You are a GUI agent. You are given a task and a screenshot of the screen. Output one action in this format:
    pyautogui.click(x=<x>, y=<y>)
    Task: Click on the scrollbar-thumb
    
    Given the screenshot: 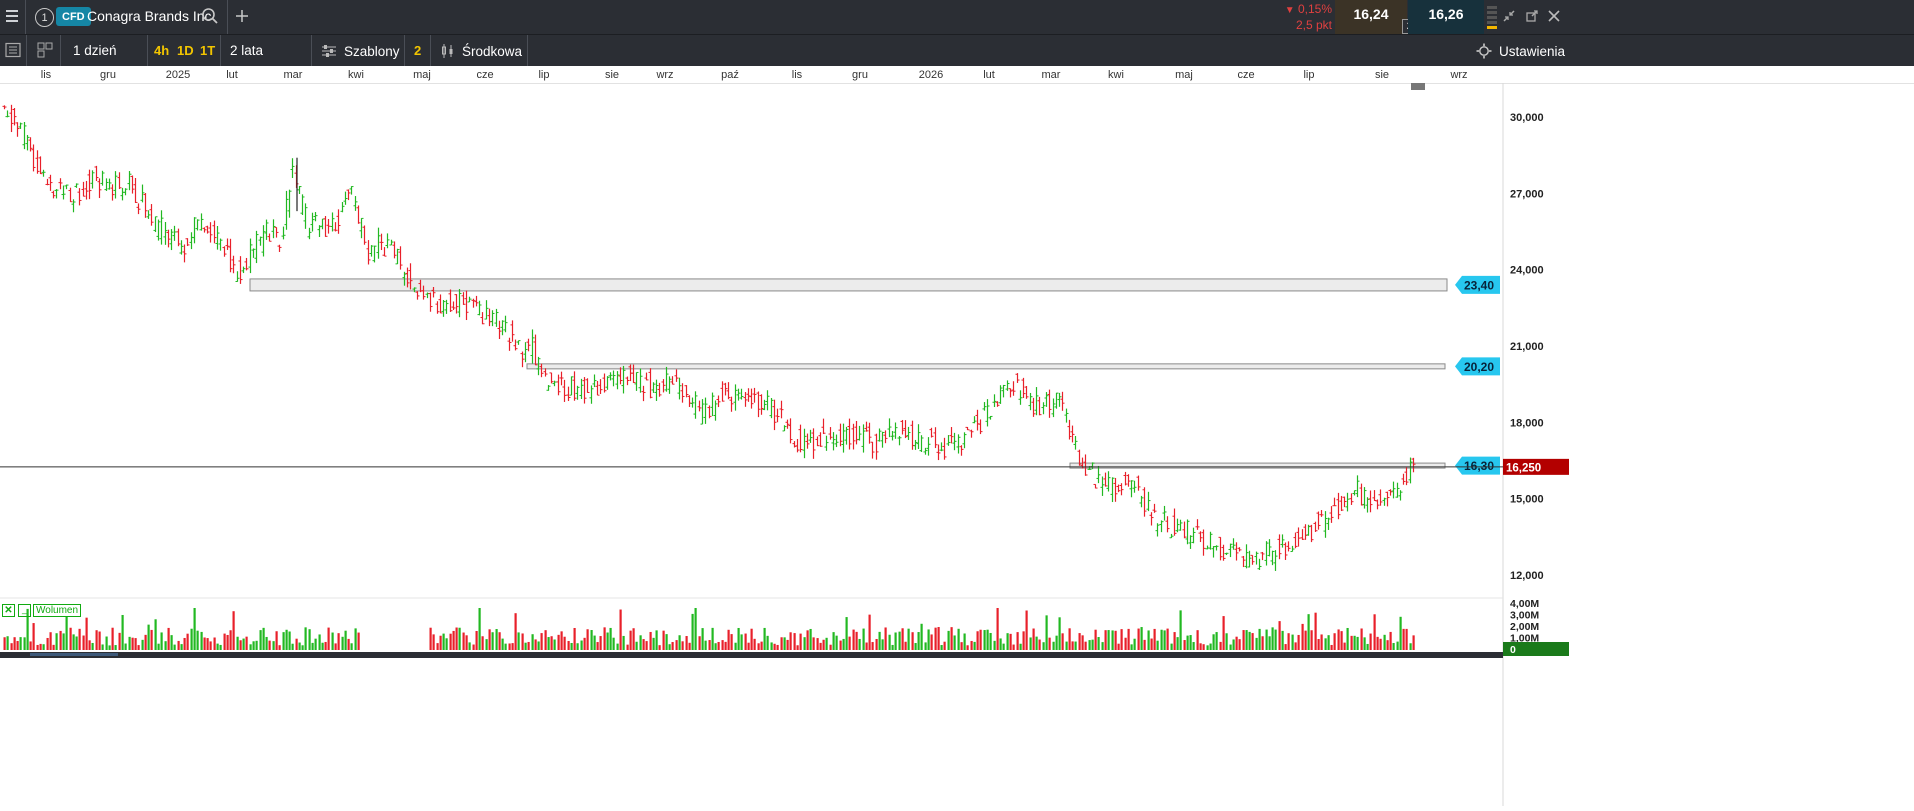 What is the action you would take?
    pyautogui.click(x=74, y=654)
    